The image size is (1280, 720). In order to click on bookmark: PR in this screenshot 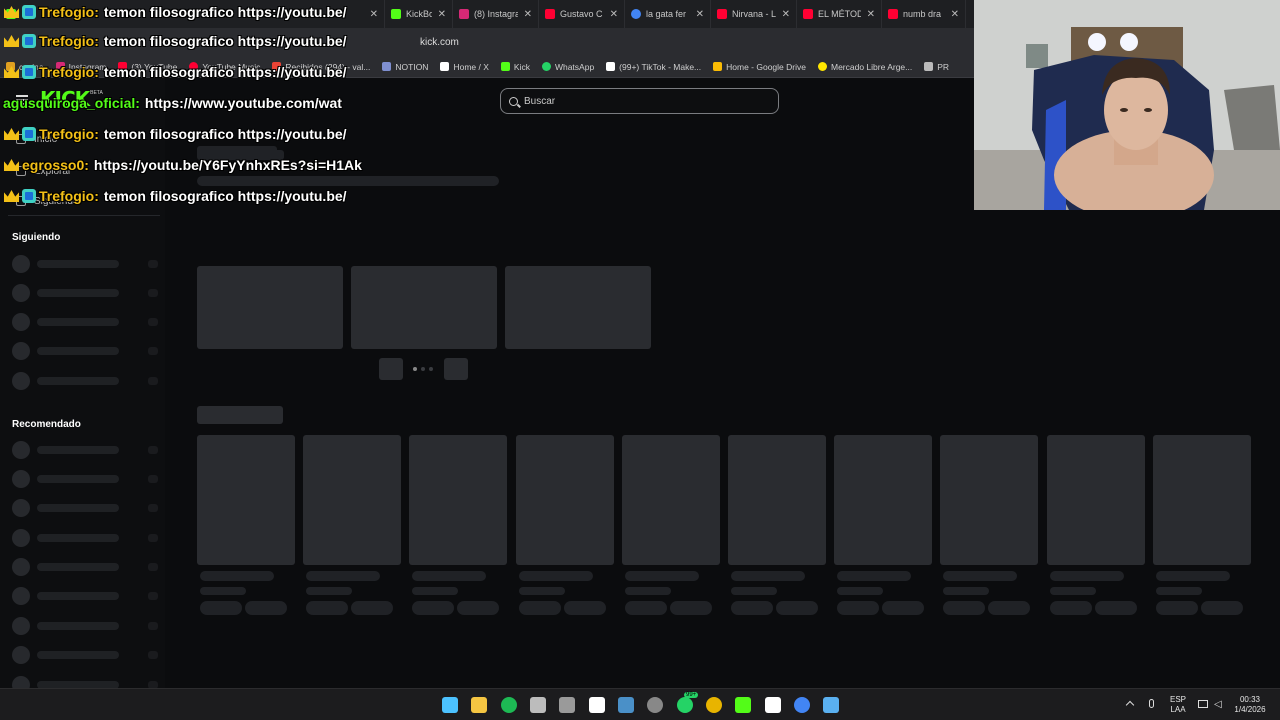, I will do `click(936, 67)`.